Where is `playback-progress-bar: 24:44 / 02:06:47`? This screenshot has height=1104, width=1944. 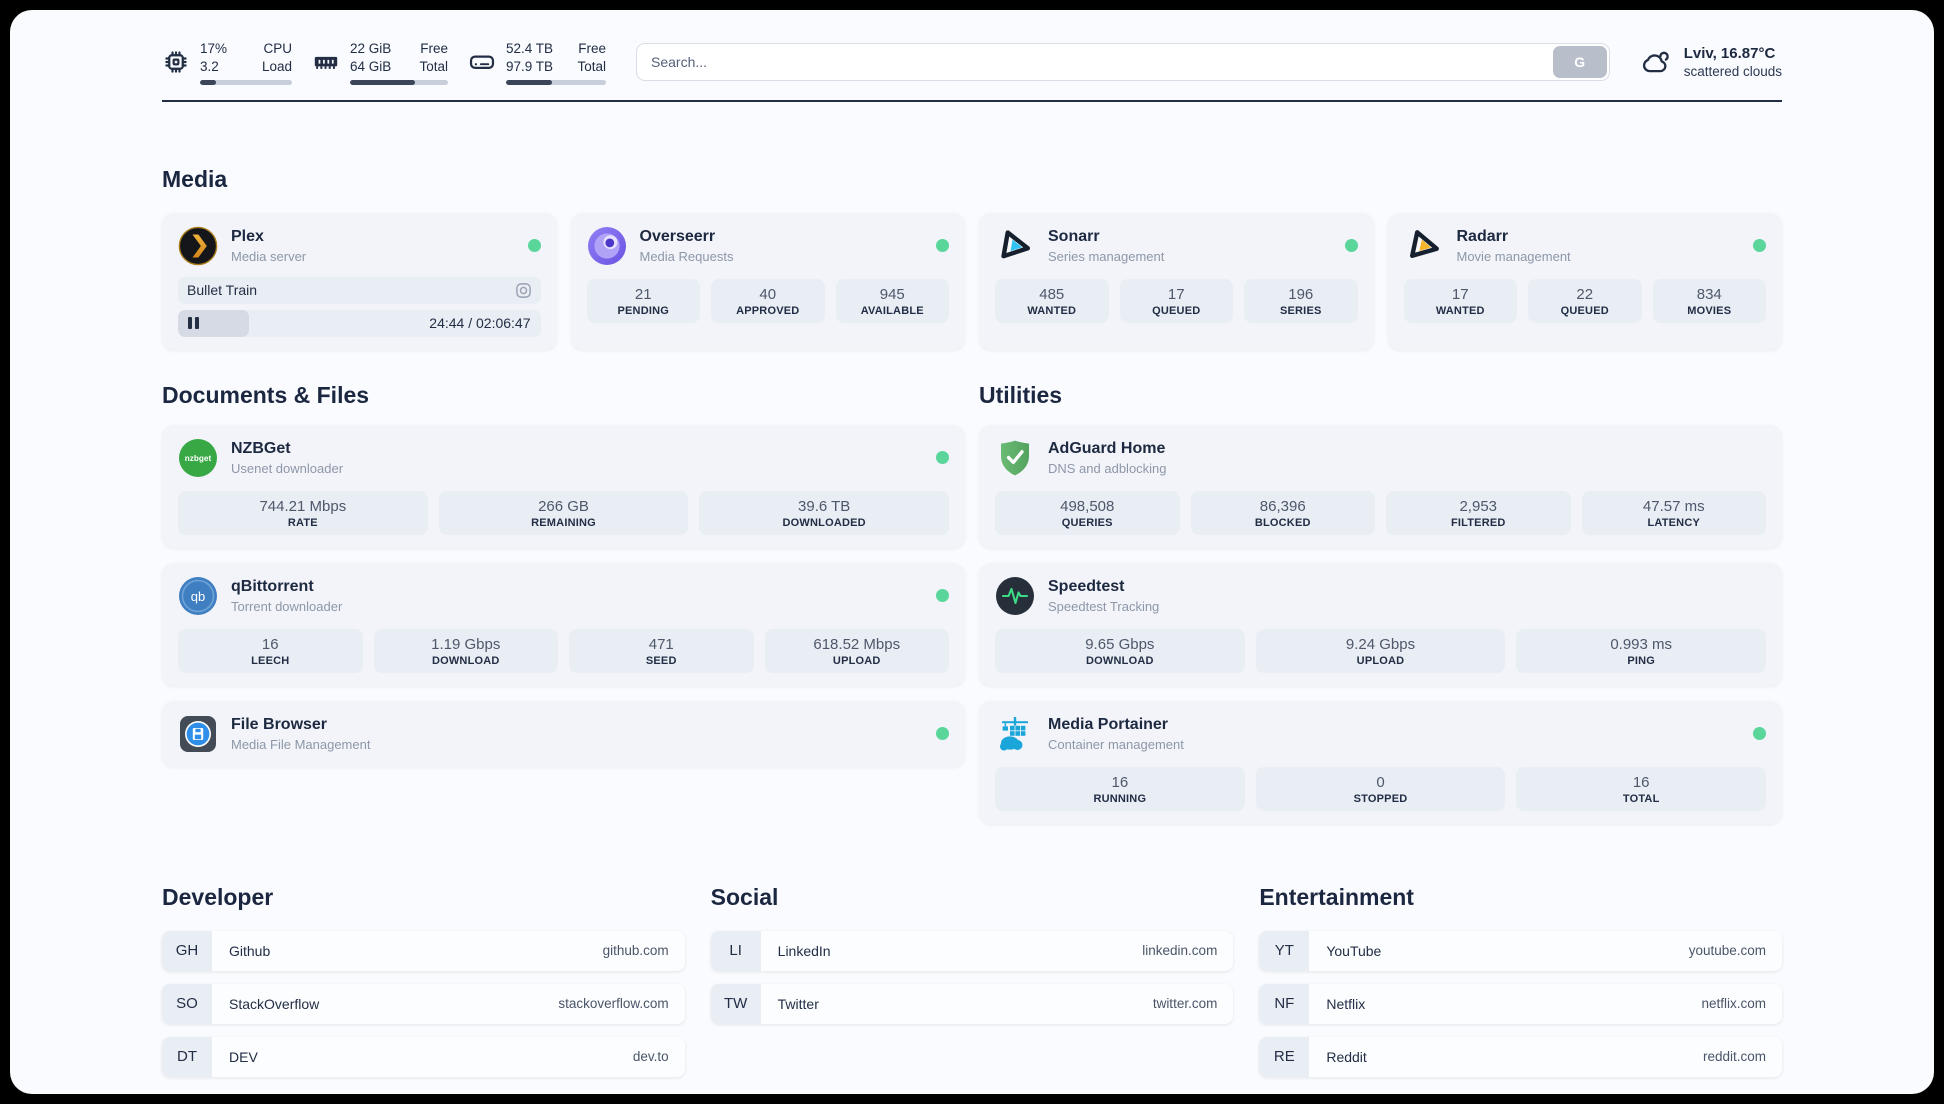 playback-progress-bar: 24:44 / 02:06:47 is located at coordinates (359, 323).